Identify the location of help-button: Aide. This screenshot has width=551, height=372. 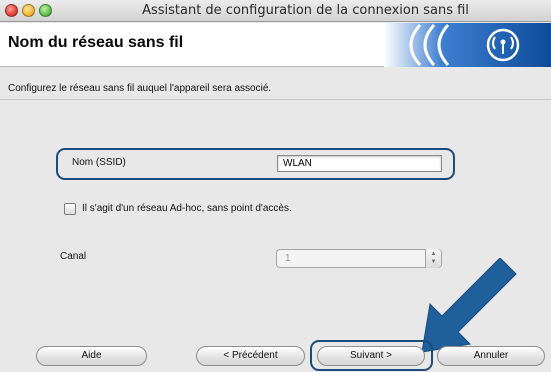
(91, 356).